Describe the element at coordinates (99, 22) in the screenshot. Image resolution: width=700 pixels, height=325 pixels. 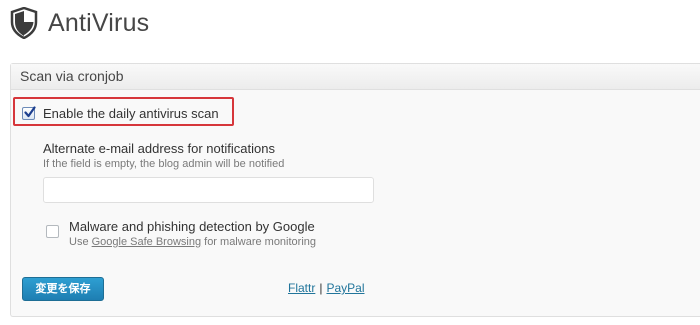
I see `page-title: AntiVirus` at that location.